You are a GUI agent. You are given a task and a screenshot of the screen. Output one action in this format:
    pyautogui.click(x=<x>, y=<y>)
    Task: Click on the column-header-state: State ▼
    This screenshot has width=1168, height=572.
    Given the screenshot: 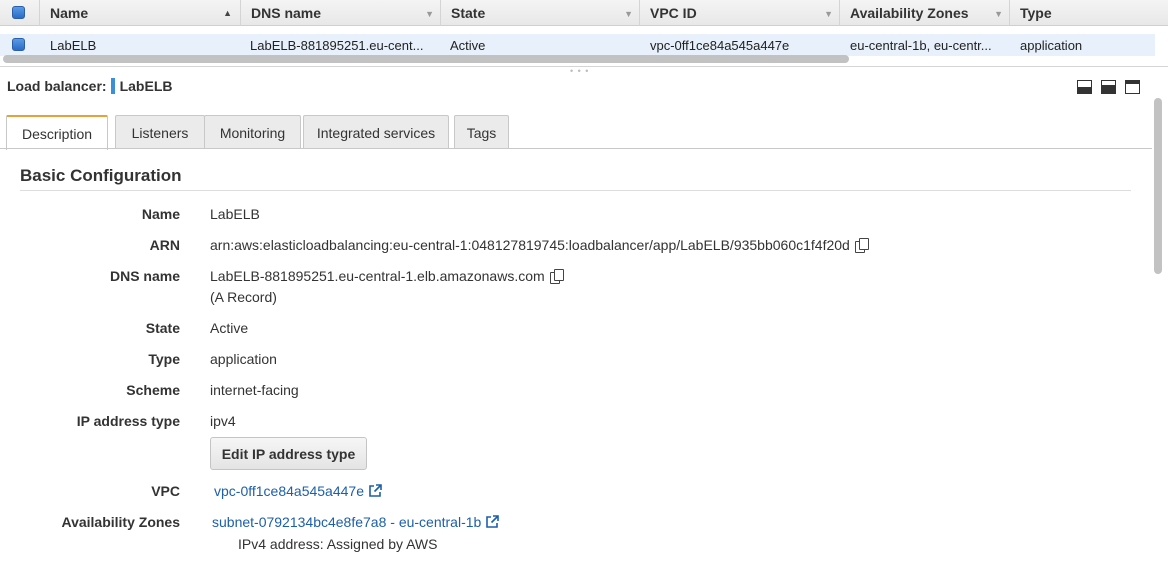 What is the action you would take?
    pyautogui.click(x=540, y=13)
    